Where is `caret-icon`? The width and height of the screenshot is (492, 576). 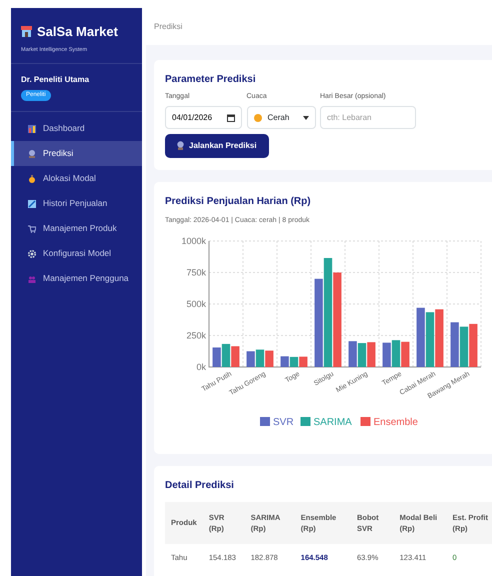 caret-icon is located at coordinates (305, 118).